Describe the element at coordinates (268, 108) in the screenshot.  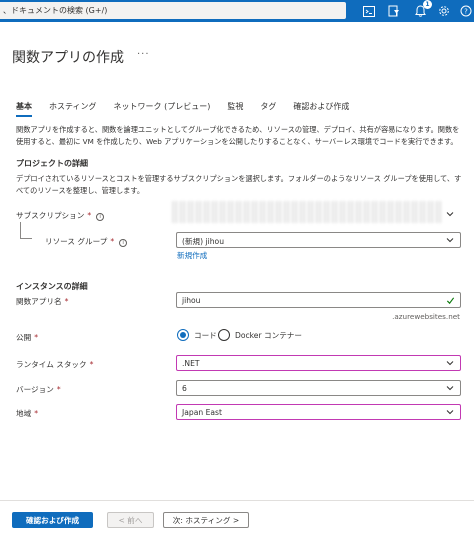
I see `tab-tags: タグ` at that location.